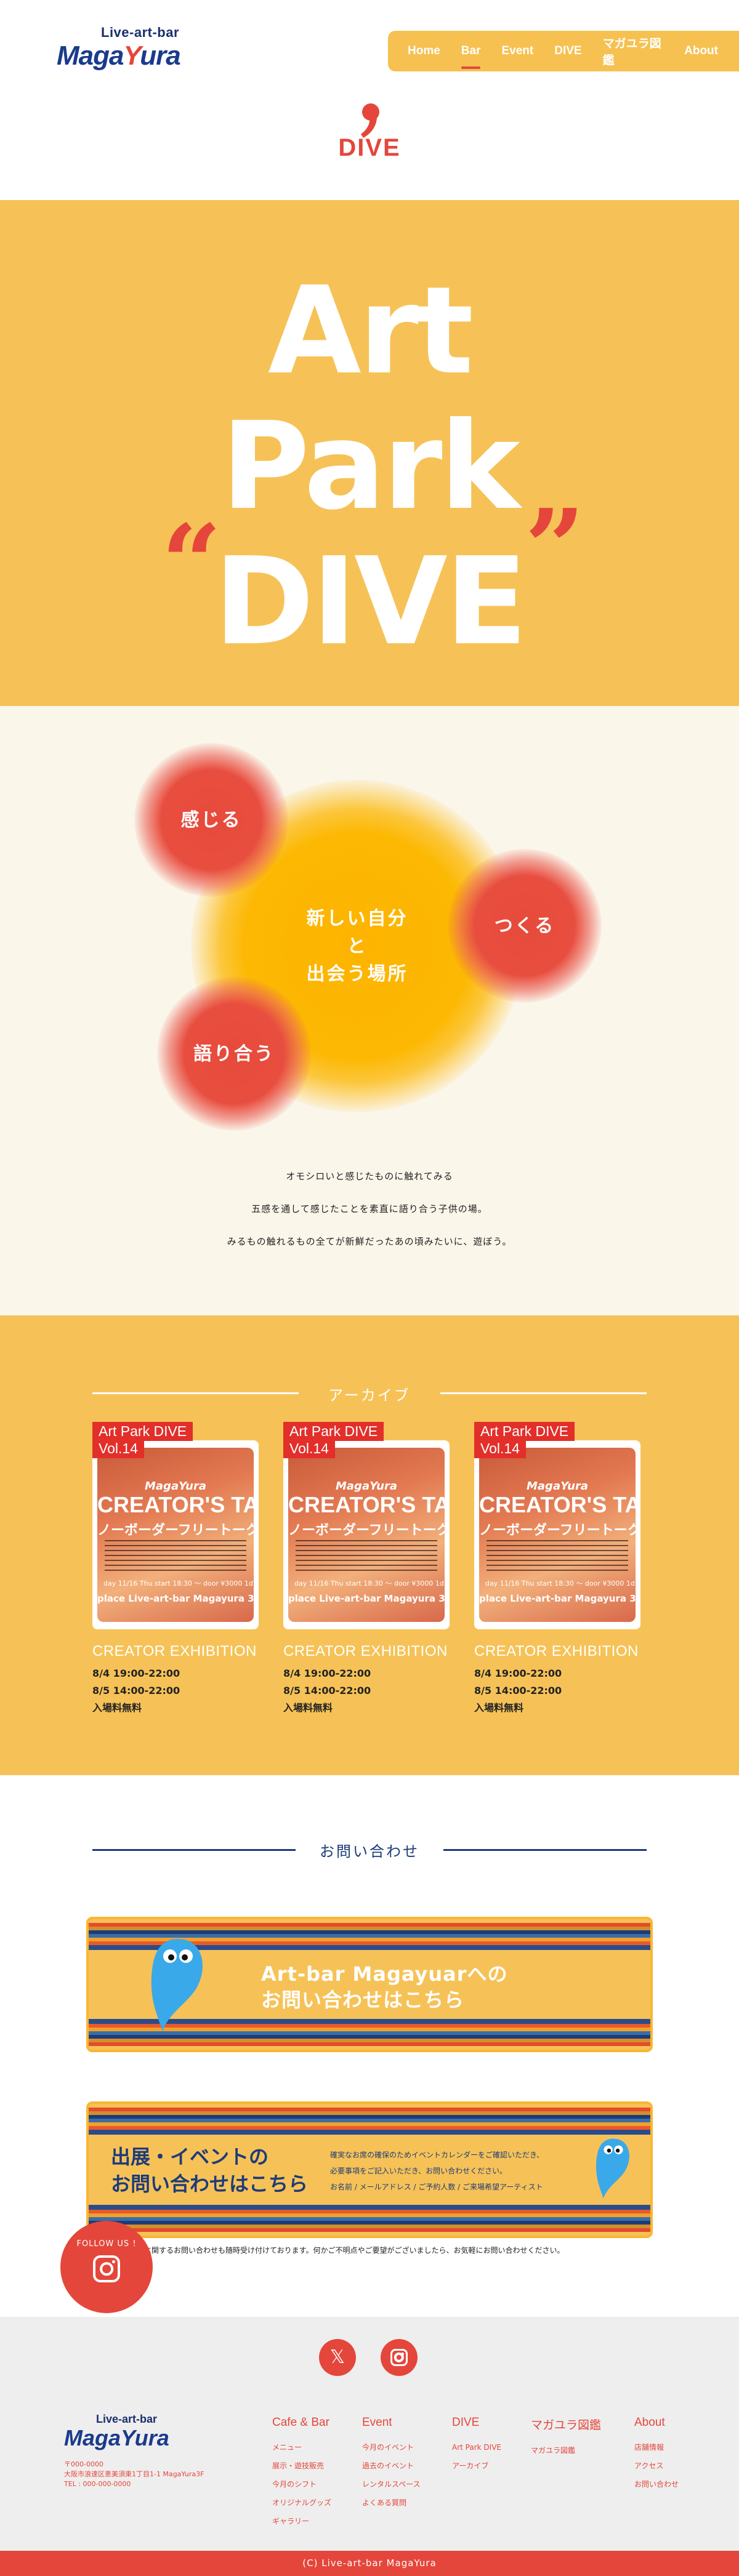  I want to click on footer-col-zukan: マガユラ図鑑 マガユラ図鑑, so click(566, 2438).